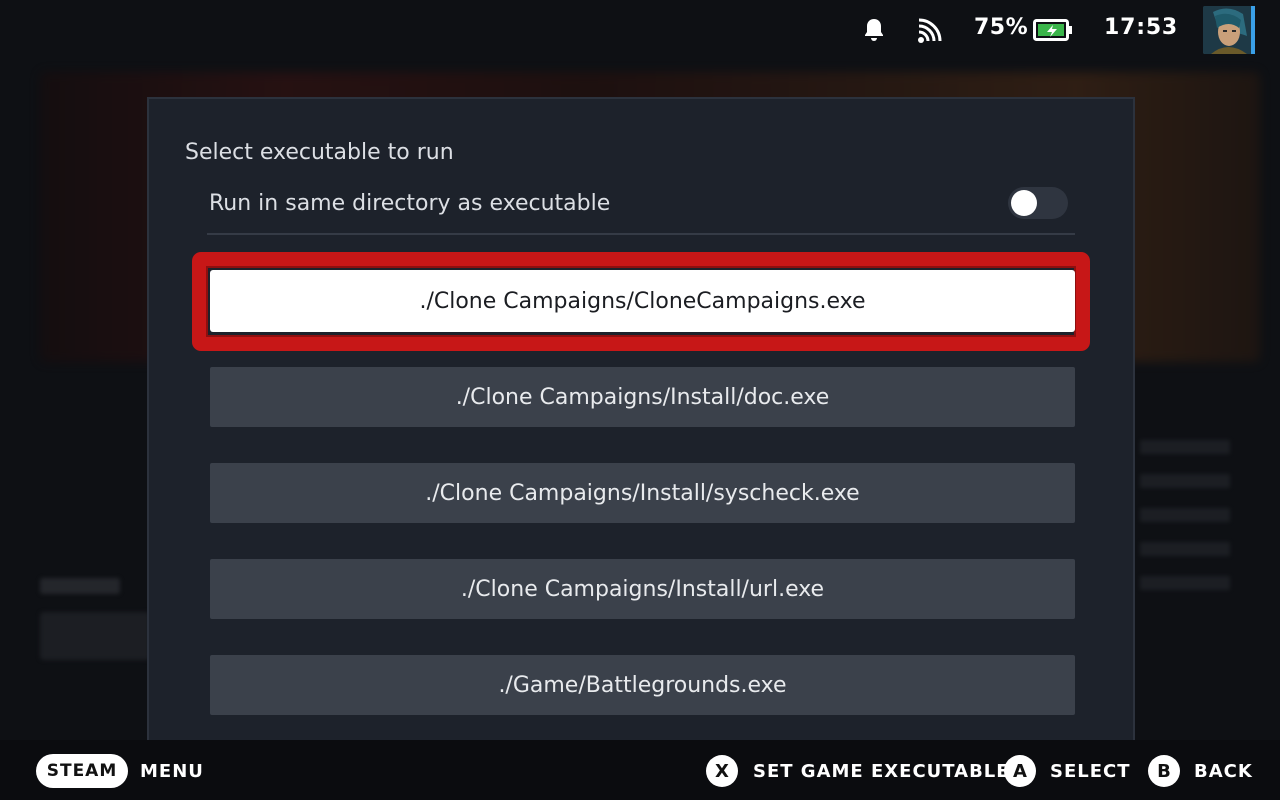 This screenshot has width=1280, height=800. Describe the element at coordinates (881, 771) in the screenshot. I see `set-game-executable-hint: SET GAME EXECUTABLE` at that location.